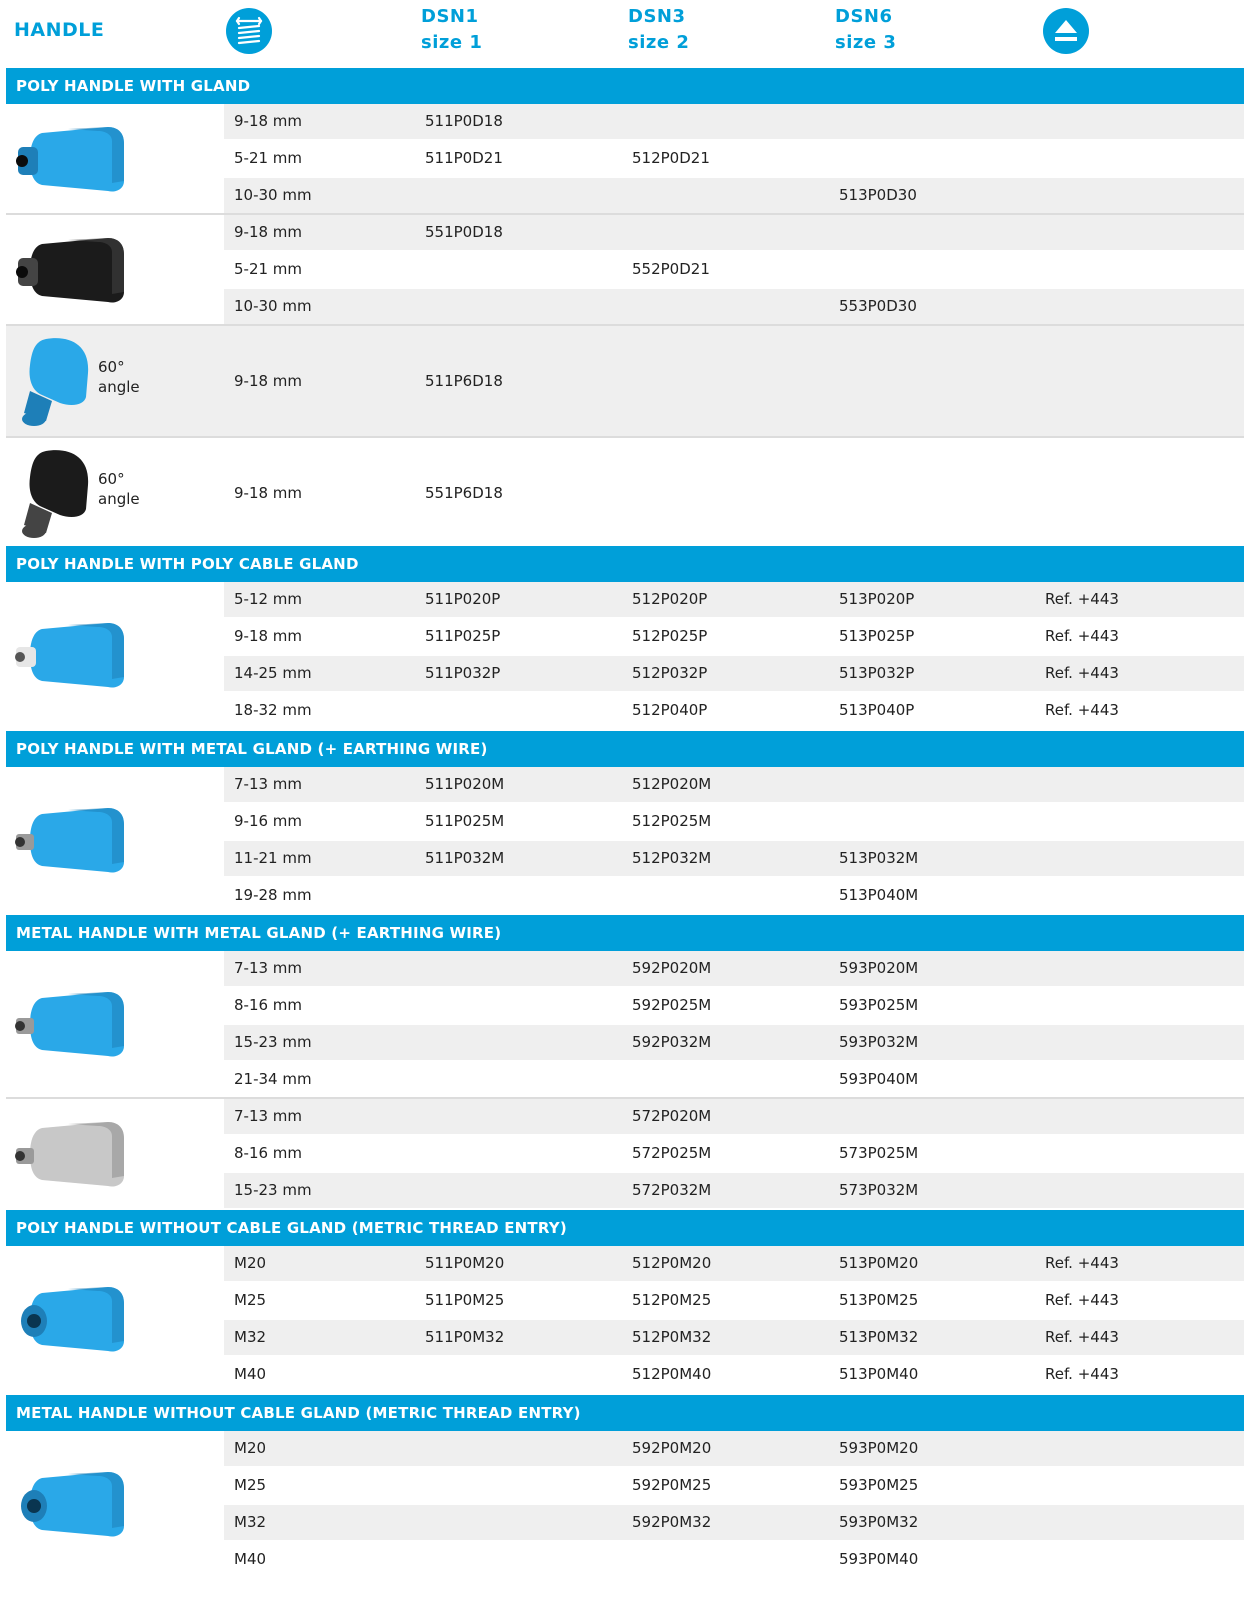 This screenshot has height=1609, width=1250. What do you see at coordinates (734, 821) in the screenshot?
I see `table-row: 9-16 mm 511P025M 512P025M` at bounding box center [734, 821].